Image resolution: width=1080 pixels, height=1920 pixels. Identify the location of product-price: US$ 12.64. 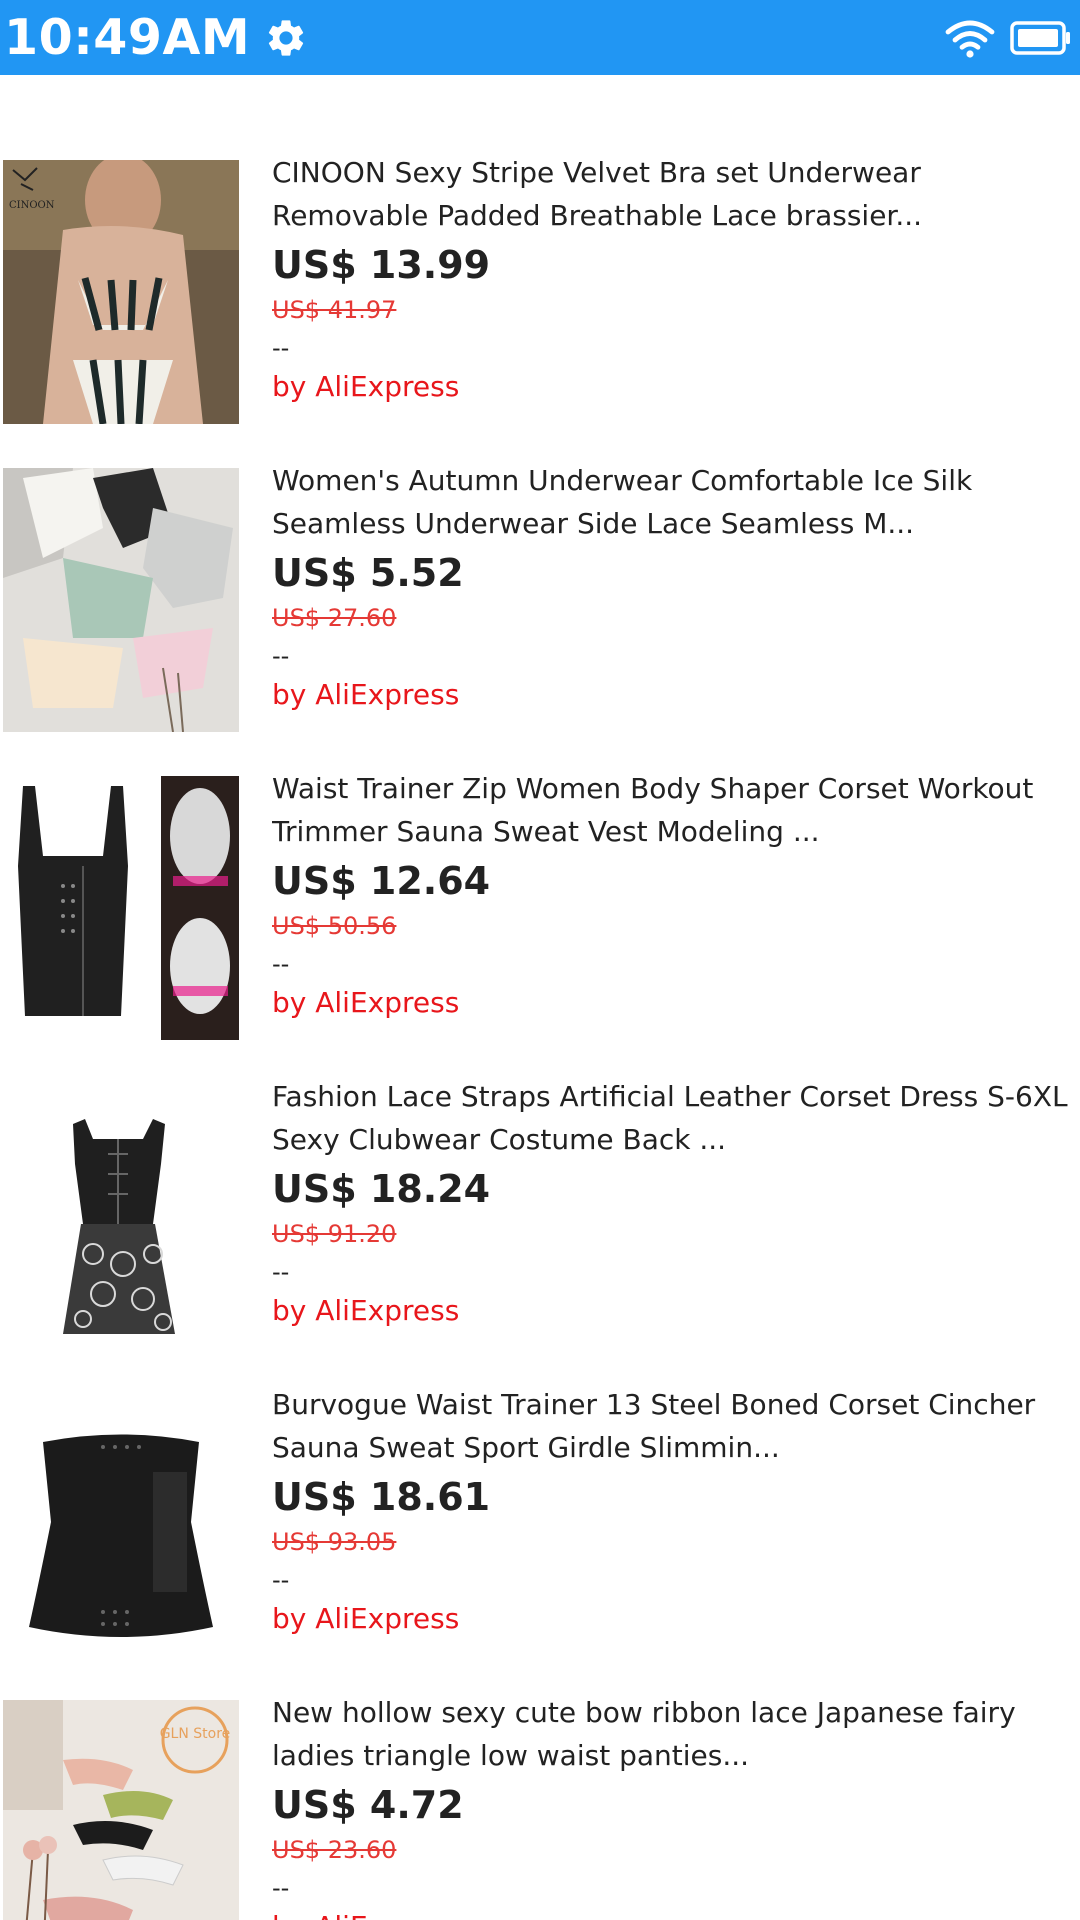
(381, 881).